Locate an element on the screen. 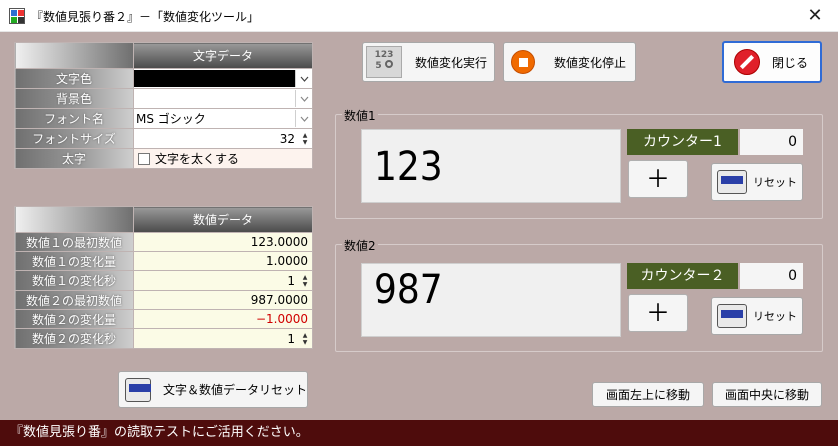 Image resolution: width=838 pixels, height=446 pixels. stop-icon is located at coordinates (523, 62).